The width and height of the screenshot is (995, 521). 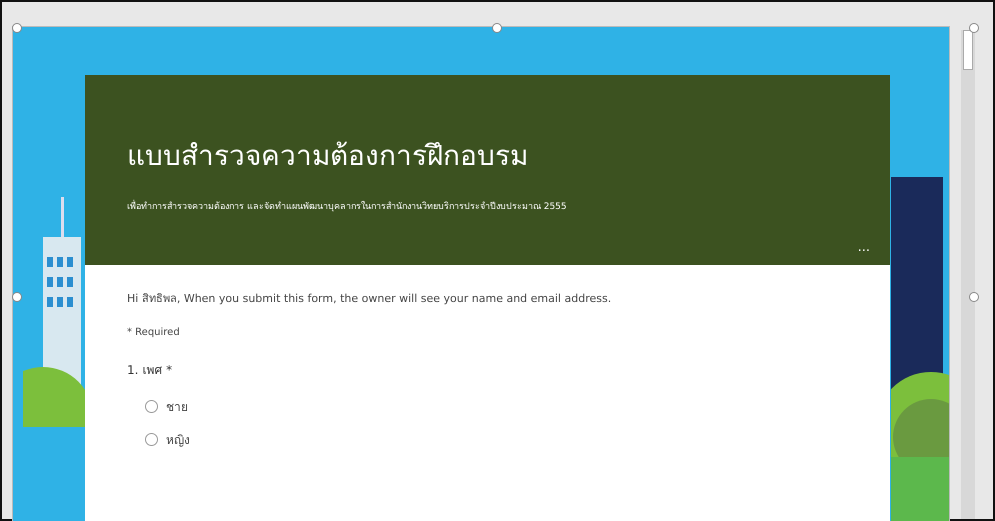 What do you see at coordinates (328, 156) in the screenshot?
I see `form-title: แบบสำรวจความต้องการฝึกอบรม` at bounding box center [328, 156].